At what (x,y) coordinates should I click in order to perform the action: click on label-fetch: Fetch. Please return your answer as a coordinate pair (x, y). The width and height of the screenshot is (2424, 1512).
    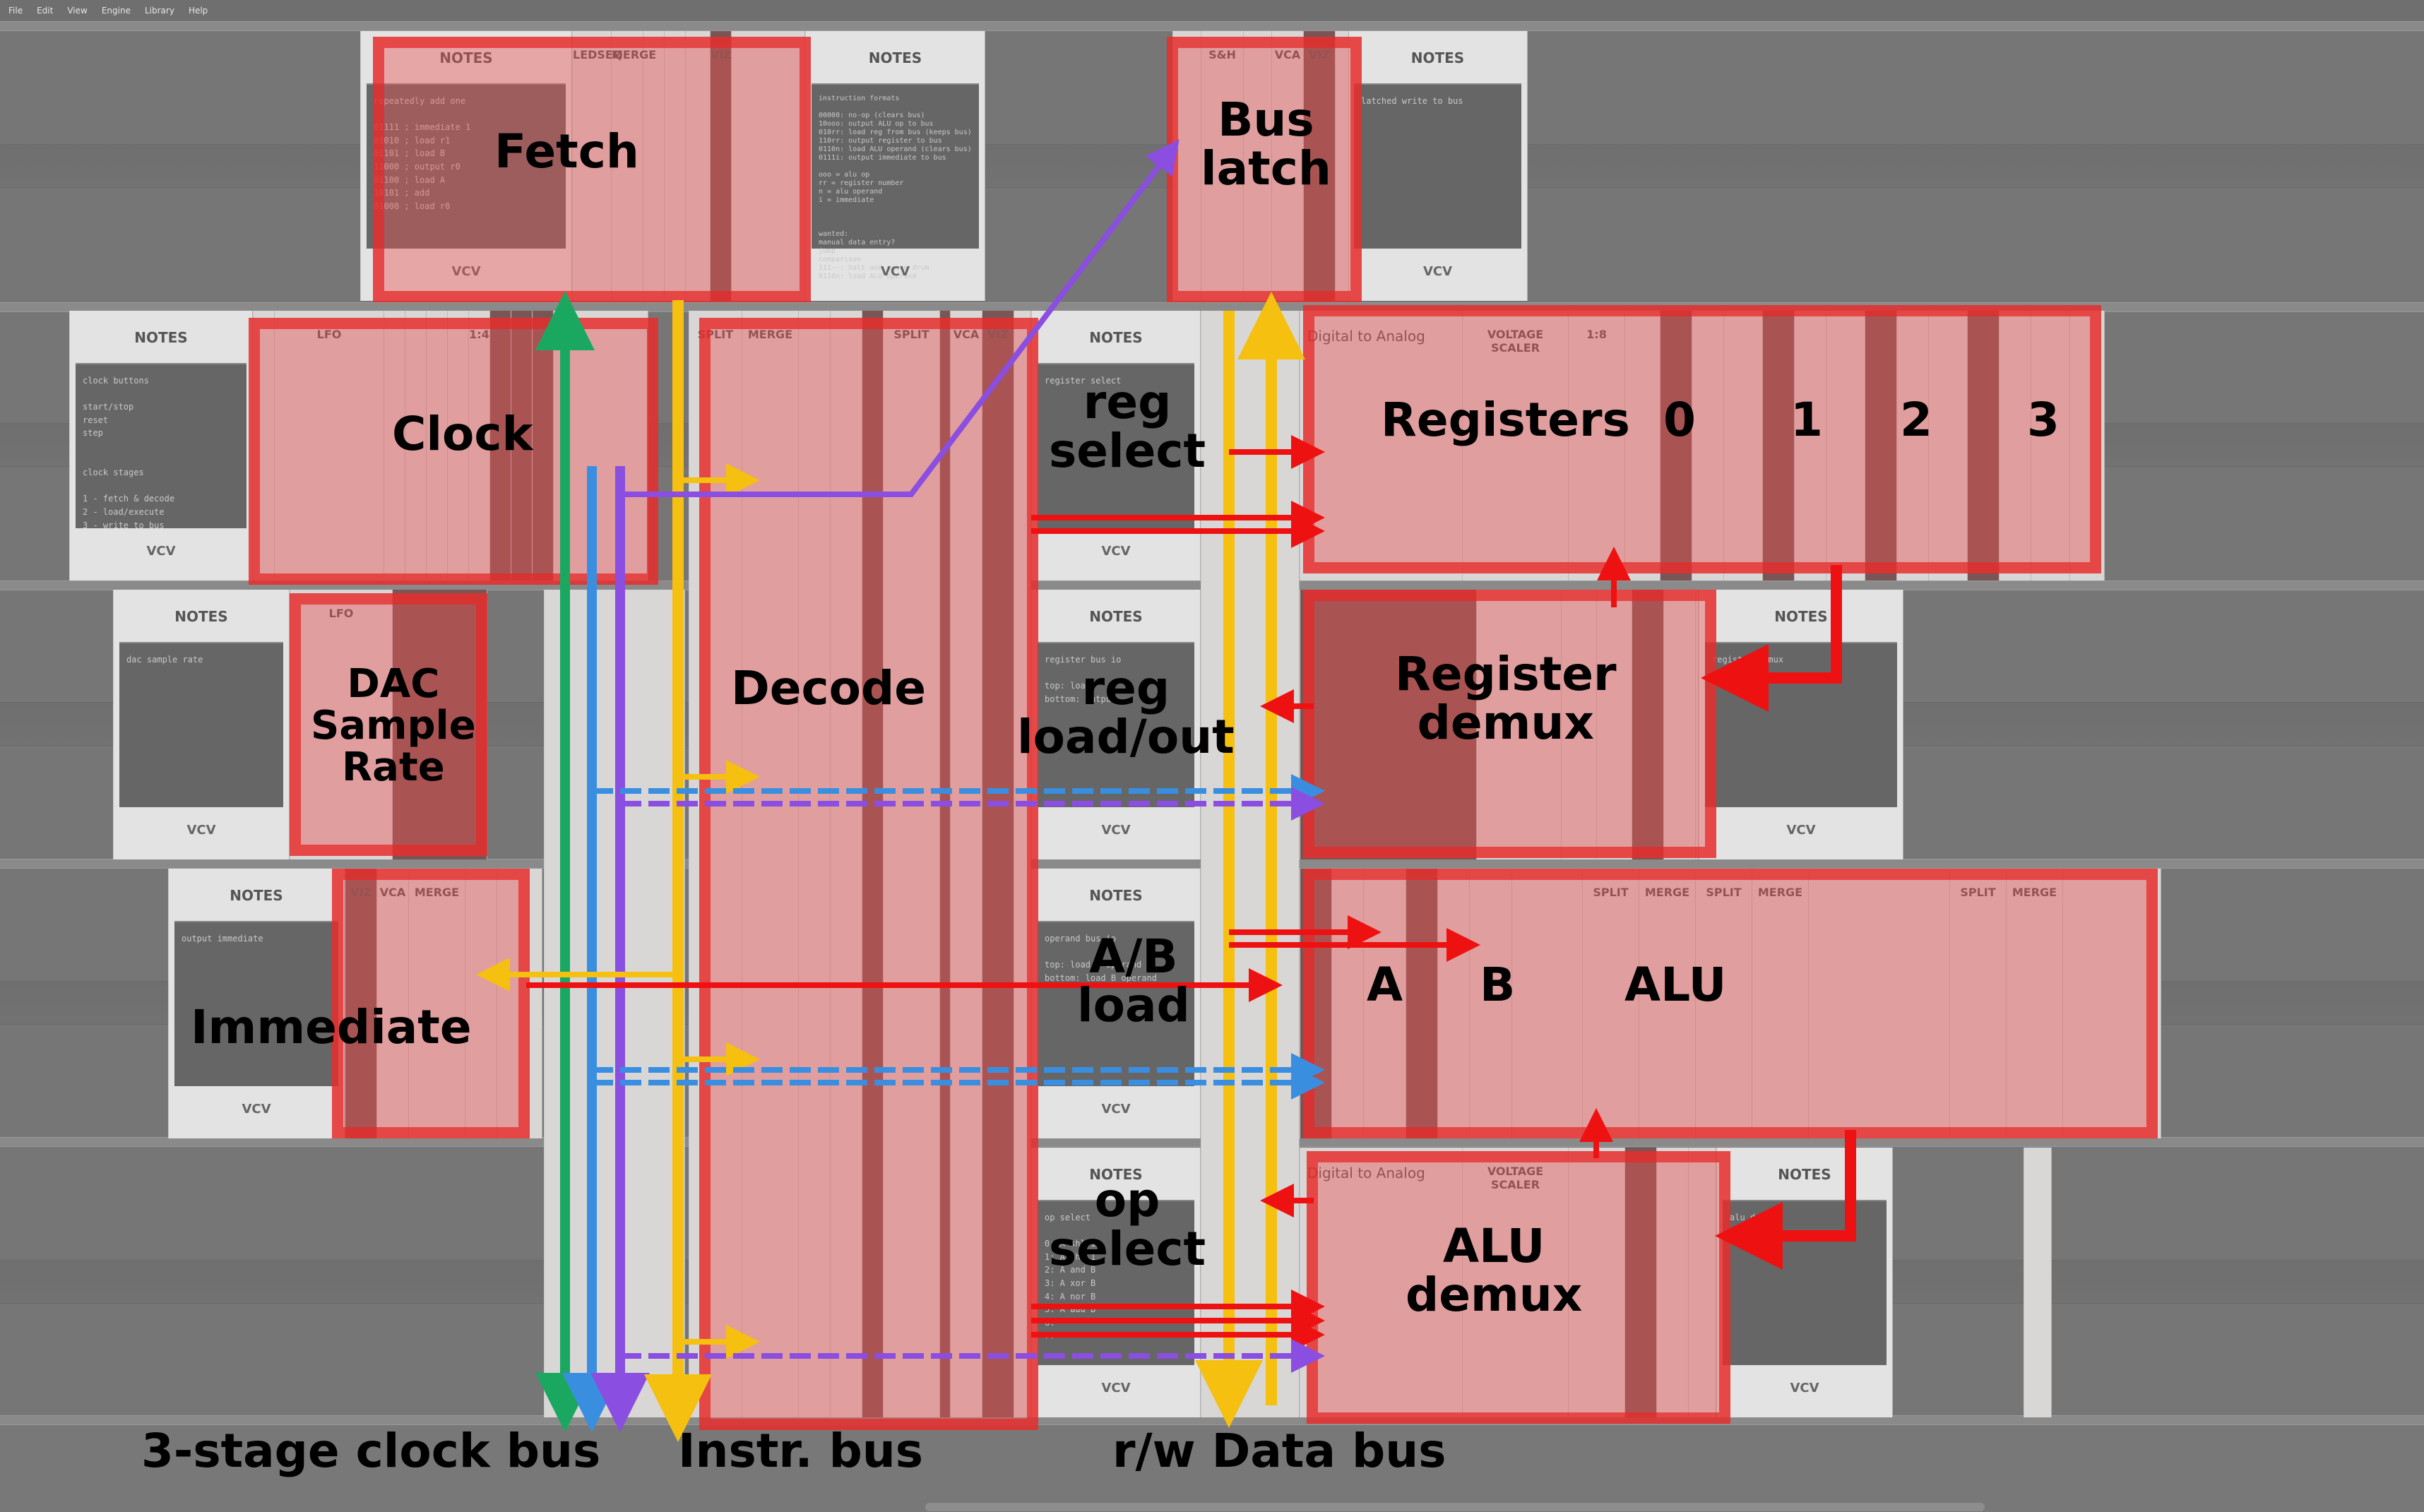
    Looking at the image, I should click on (566, 151).